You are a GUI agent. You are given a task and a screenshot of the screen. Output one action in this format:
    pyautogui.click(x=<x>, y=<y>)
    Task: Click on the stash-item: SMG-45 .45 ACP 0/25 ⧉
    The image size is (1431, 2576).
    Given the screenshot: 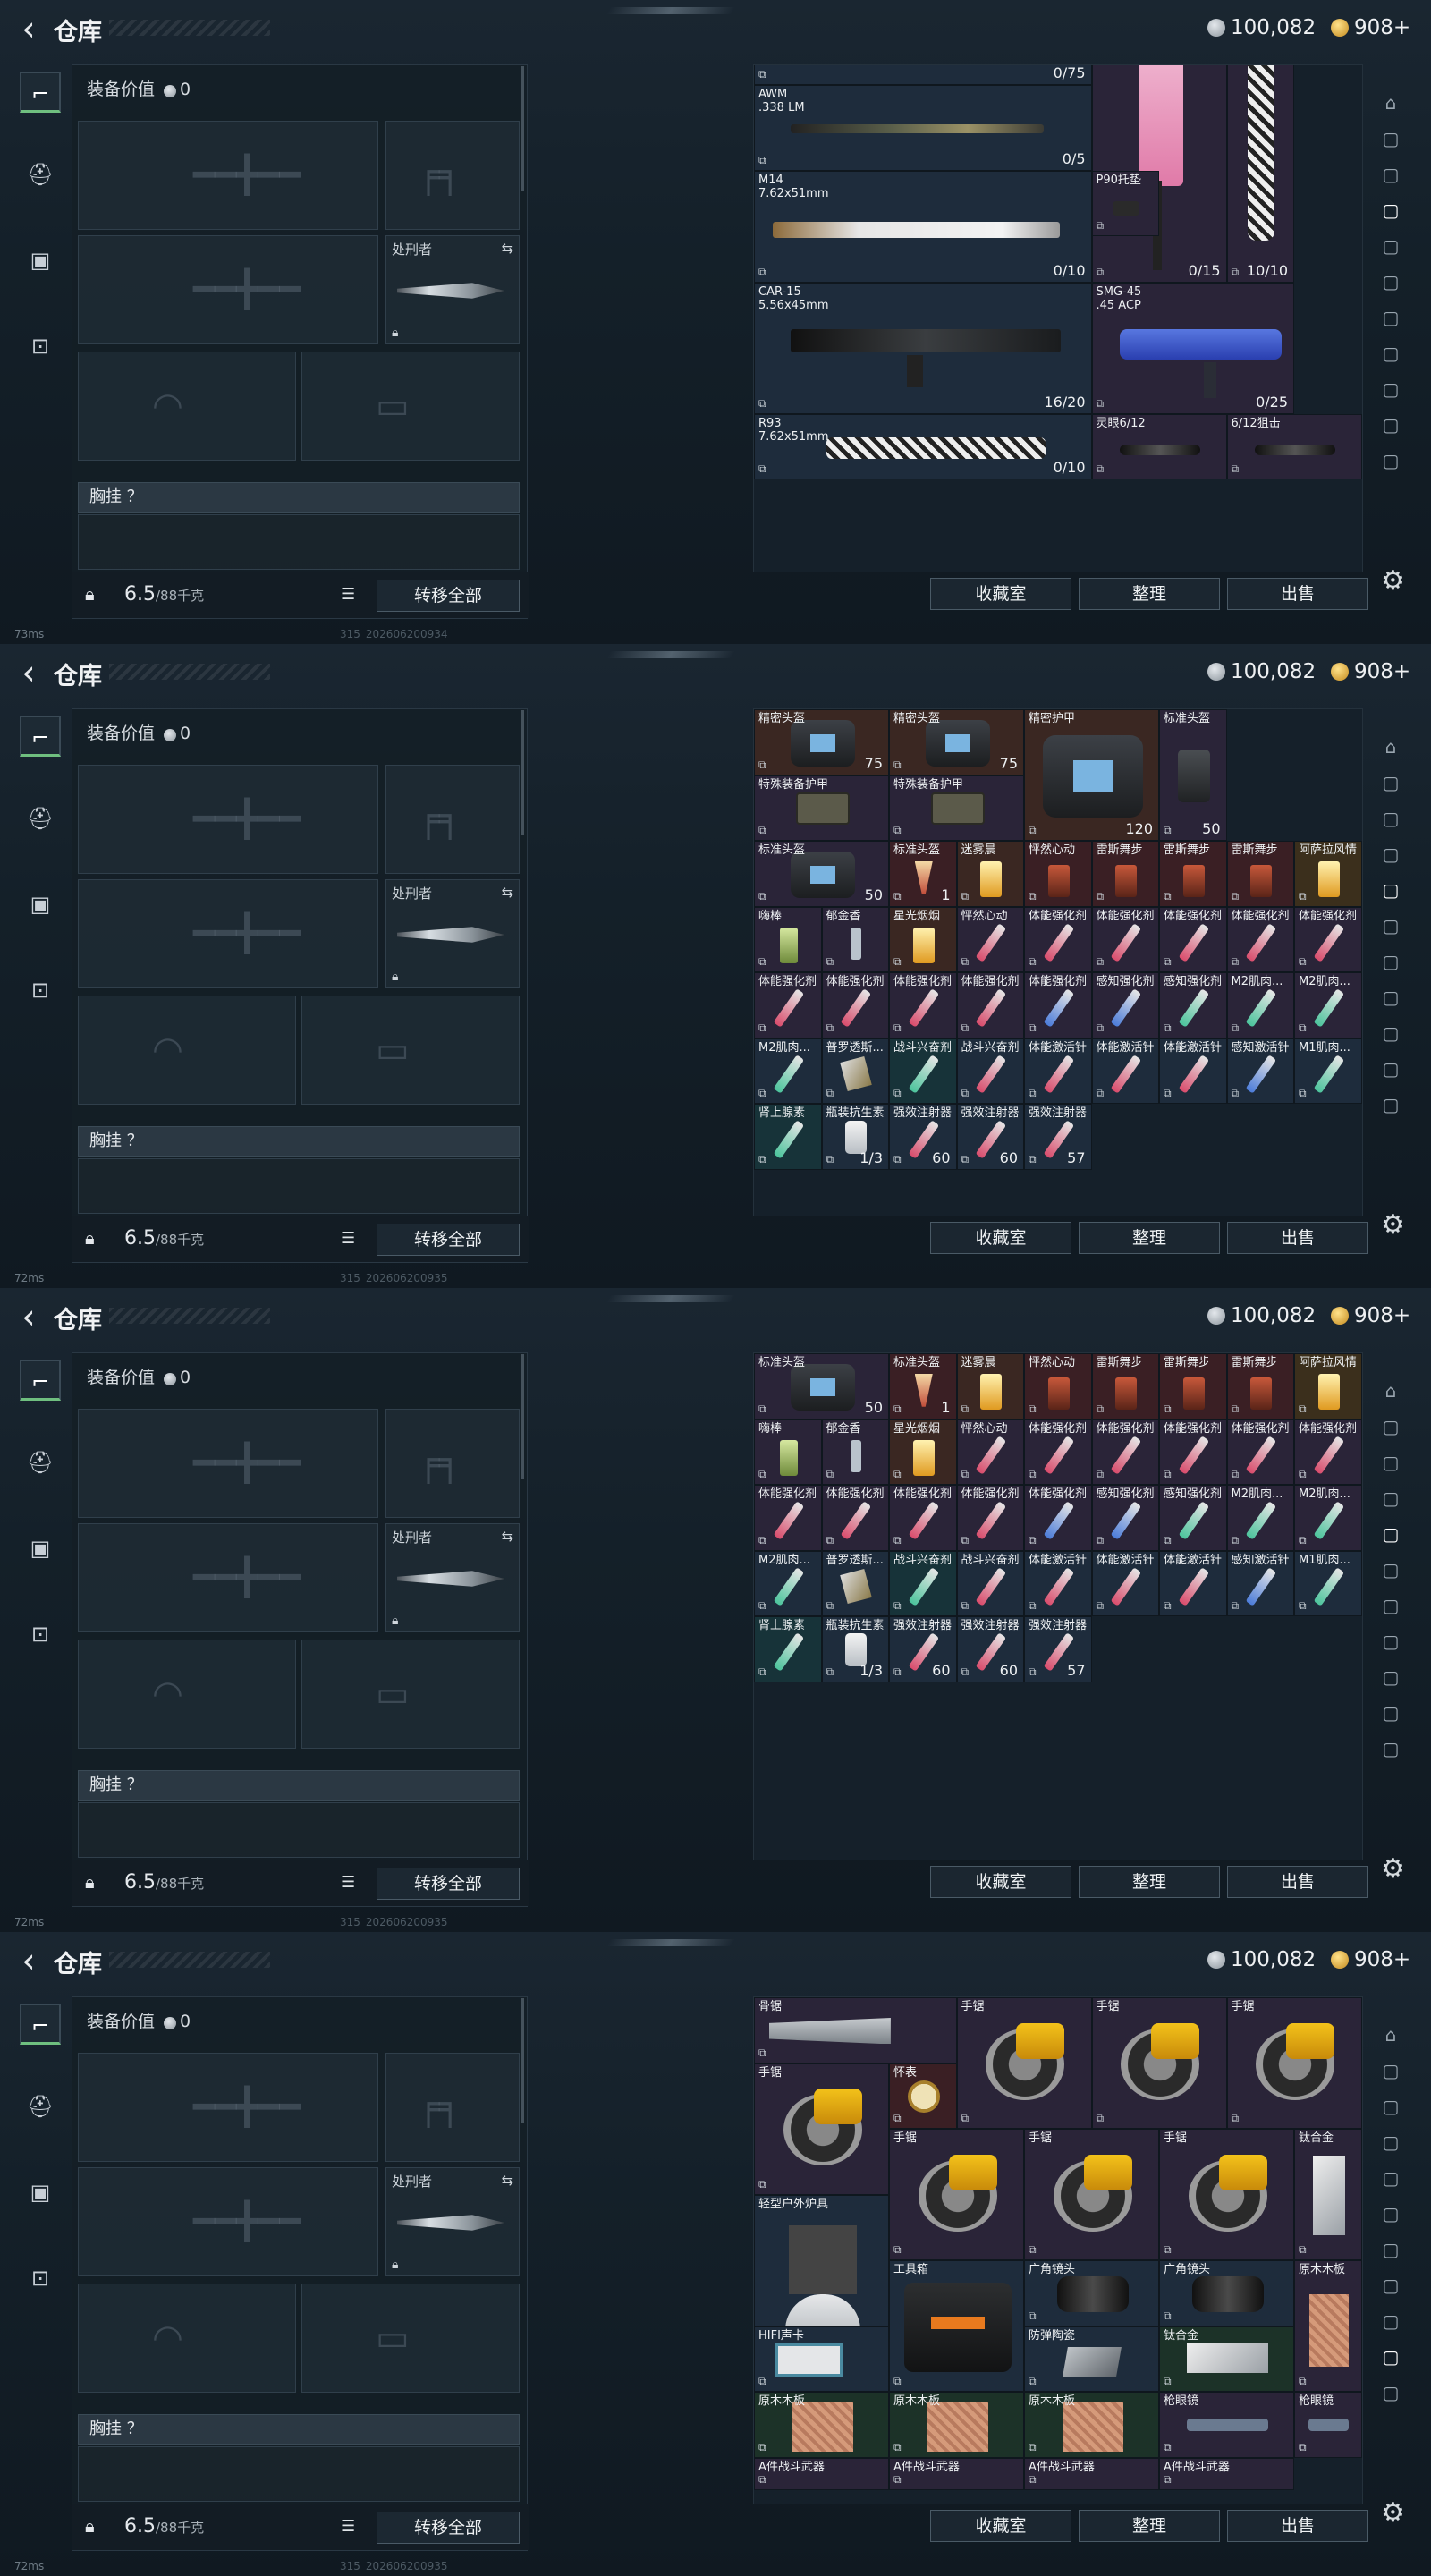 What is the action you would take?
    pyautogui.click(x=1193, y=348)
    